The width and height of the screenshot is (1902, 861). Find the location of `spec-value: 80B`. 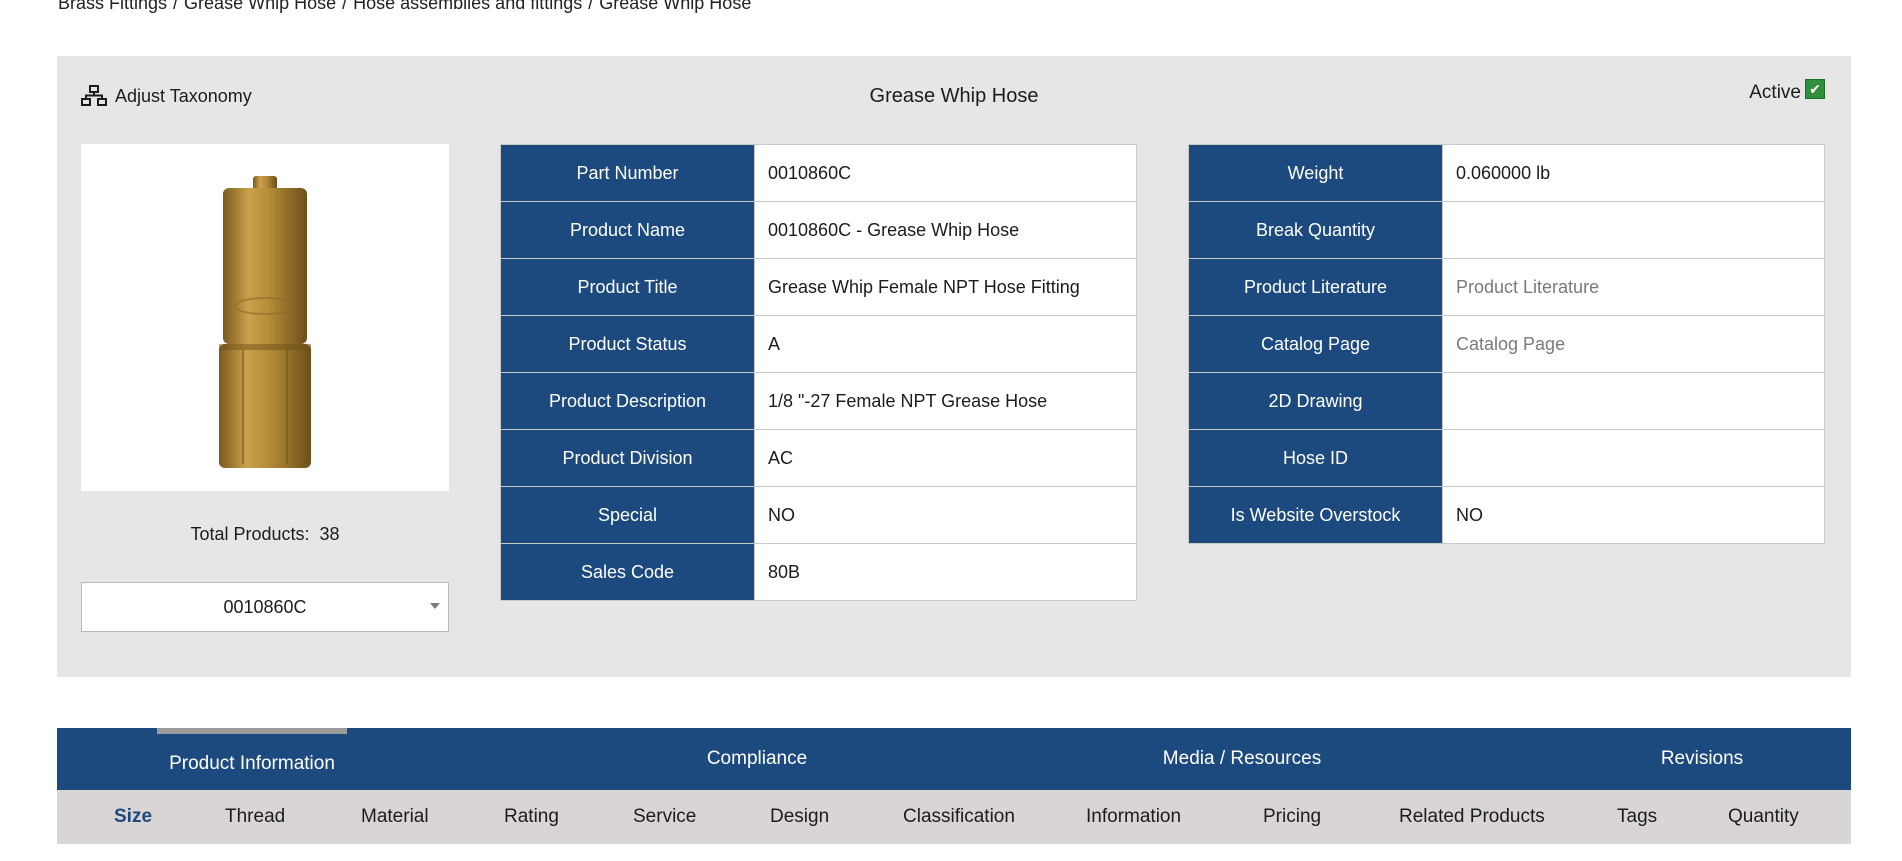

spec-value: 80B is located at coordinates (945, 572).